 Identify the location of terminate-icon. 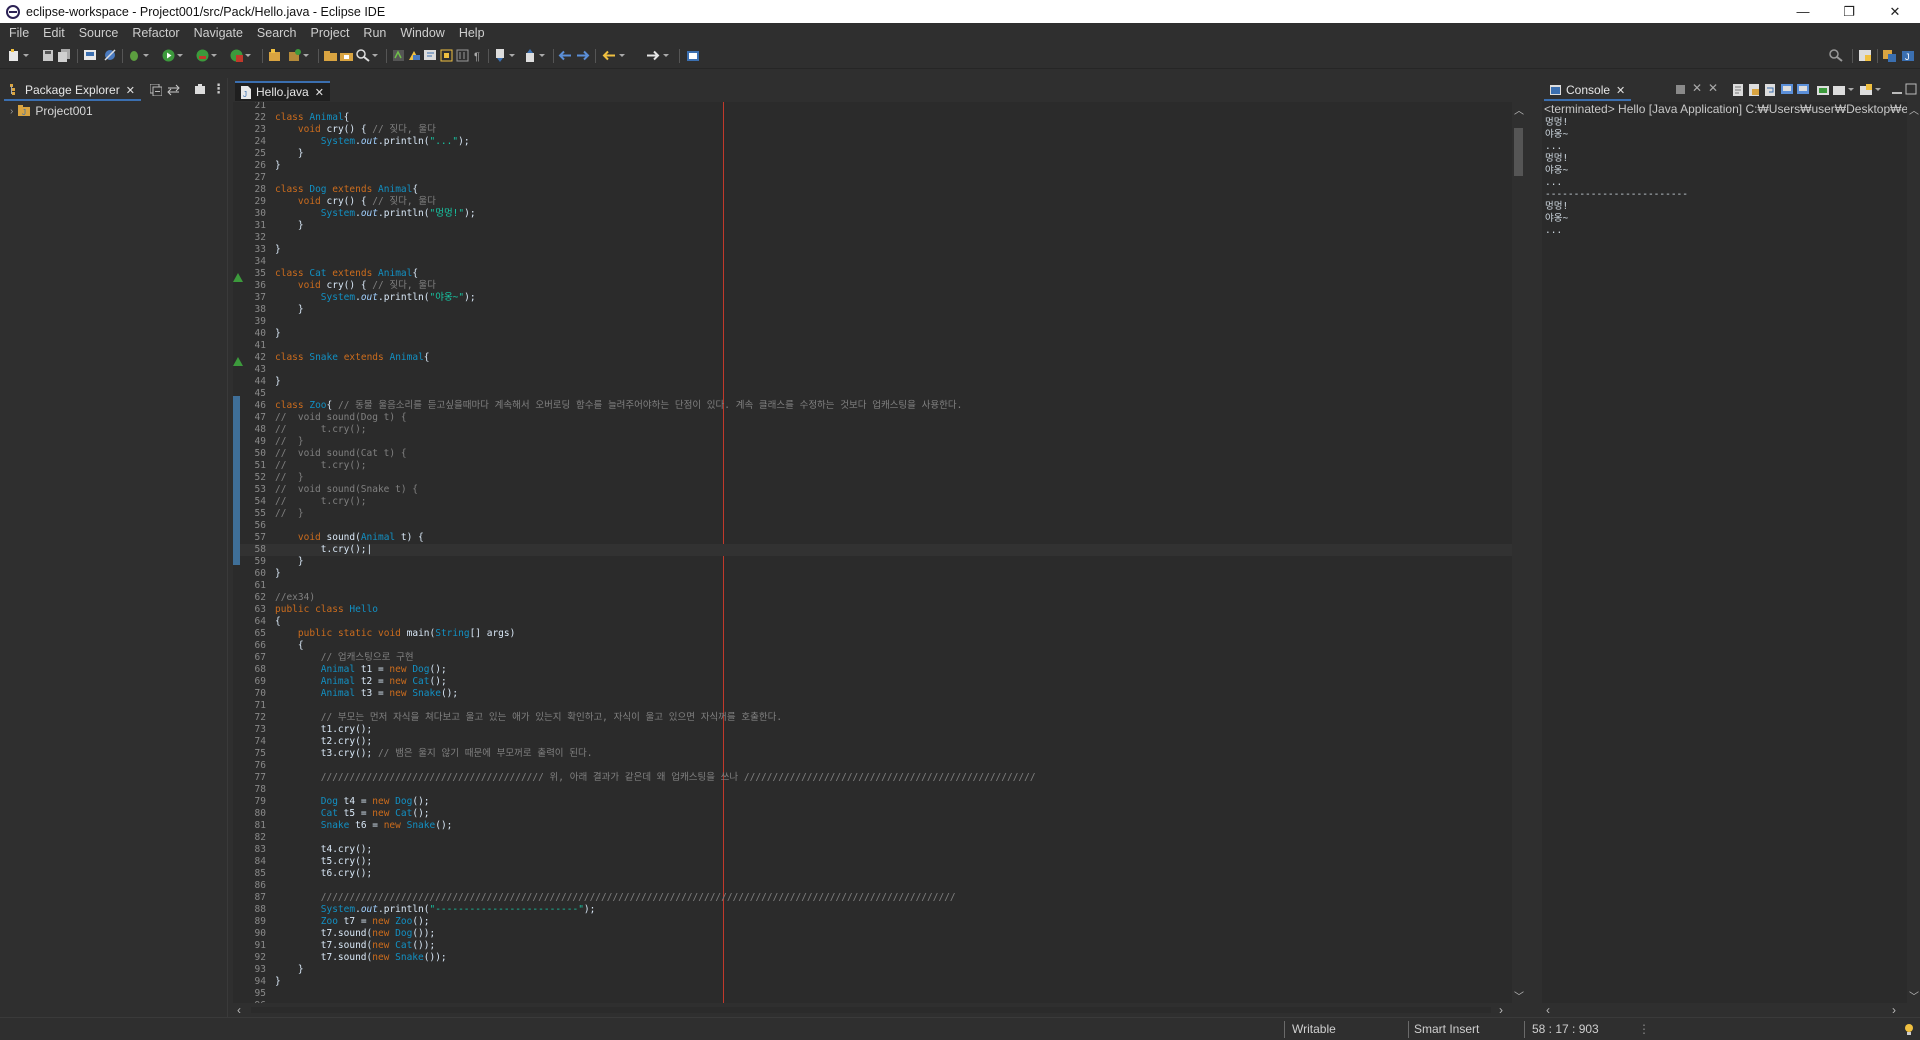
(1680, 89).